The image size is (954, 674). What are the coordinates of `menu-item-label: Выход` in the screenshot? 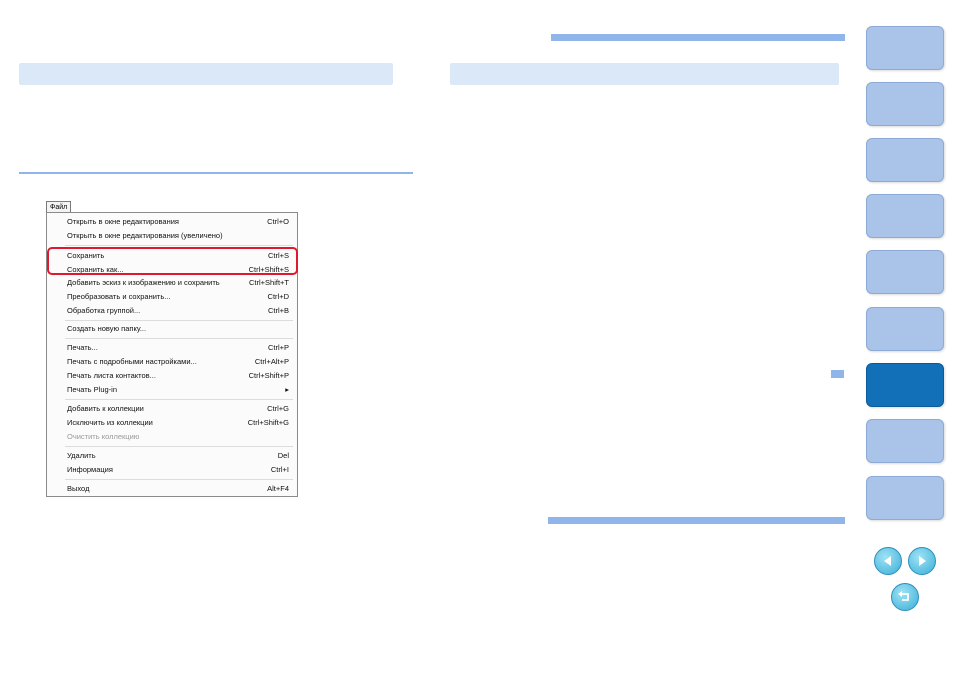 It's located at (78, 488).